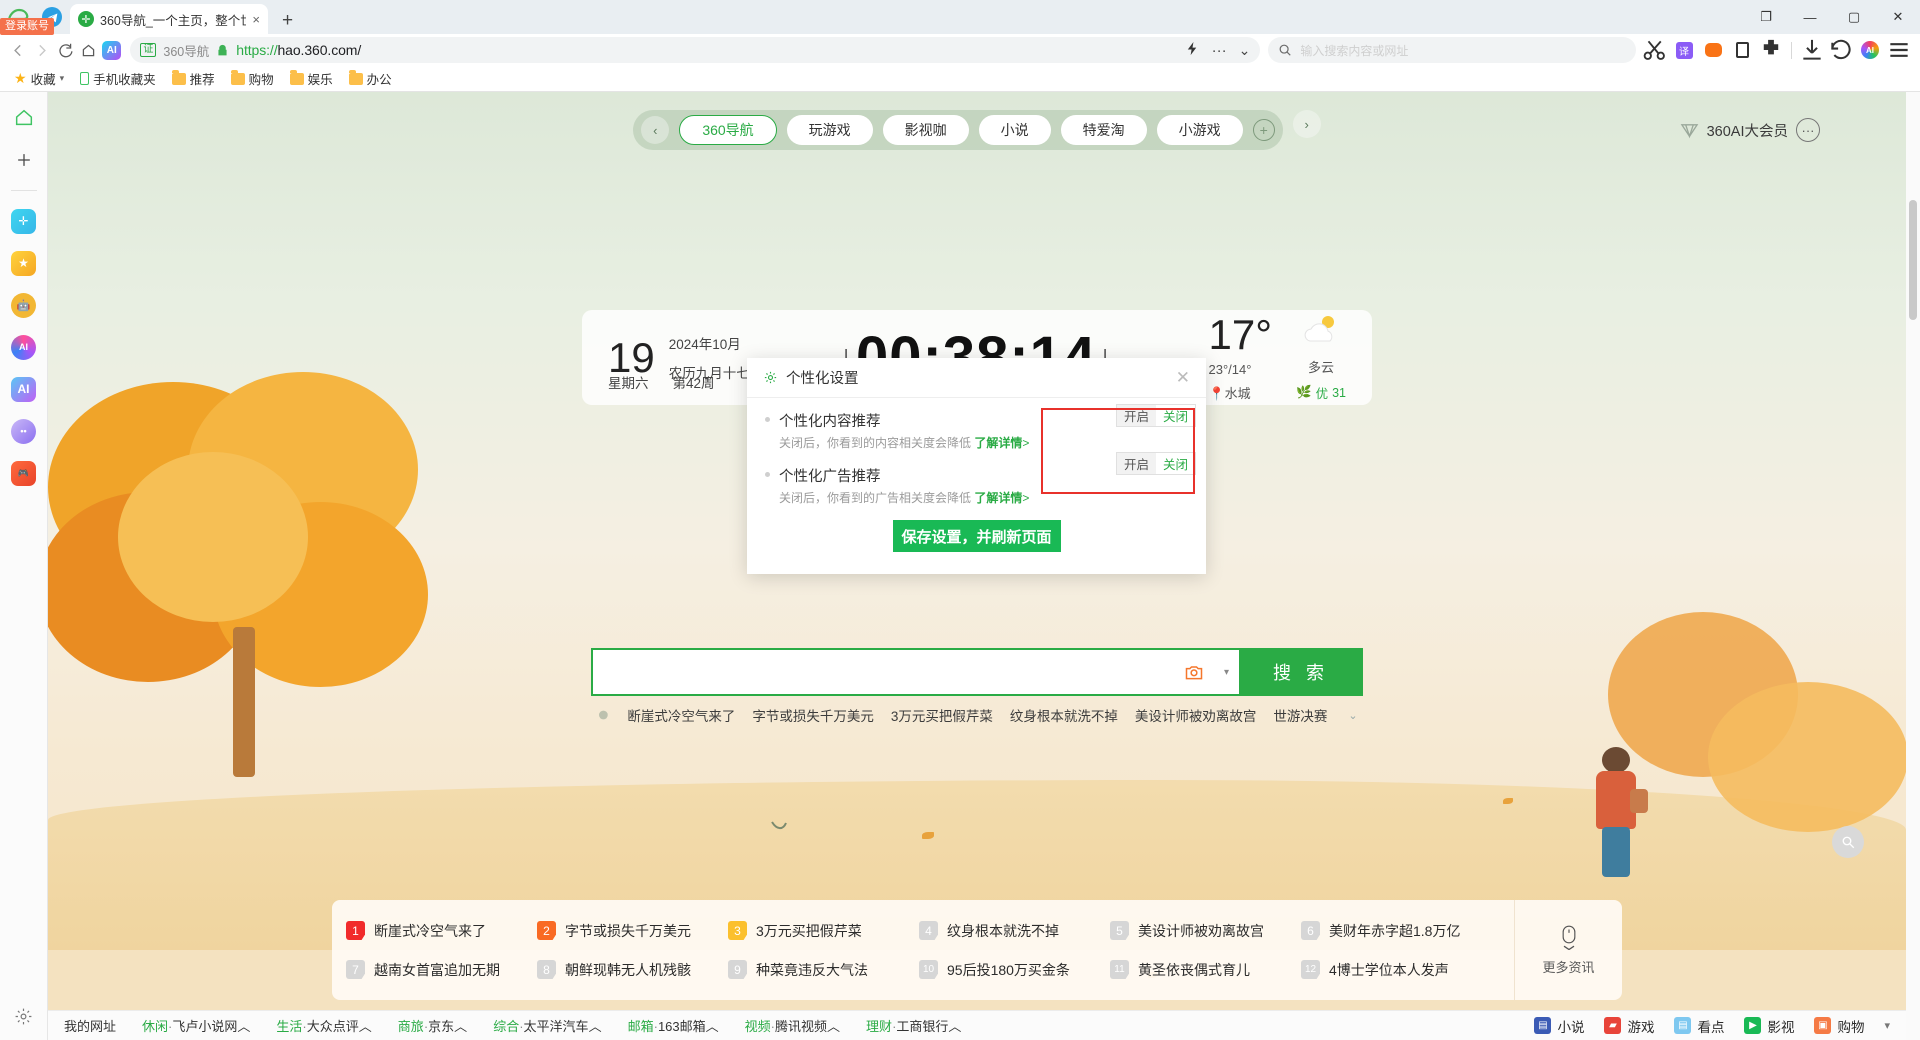 The image size is (1920, 1040). What do you see at coordinates (24, 118) in the screenshot?
I see `sidebar-item-home` at bounding box center [24, 118].